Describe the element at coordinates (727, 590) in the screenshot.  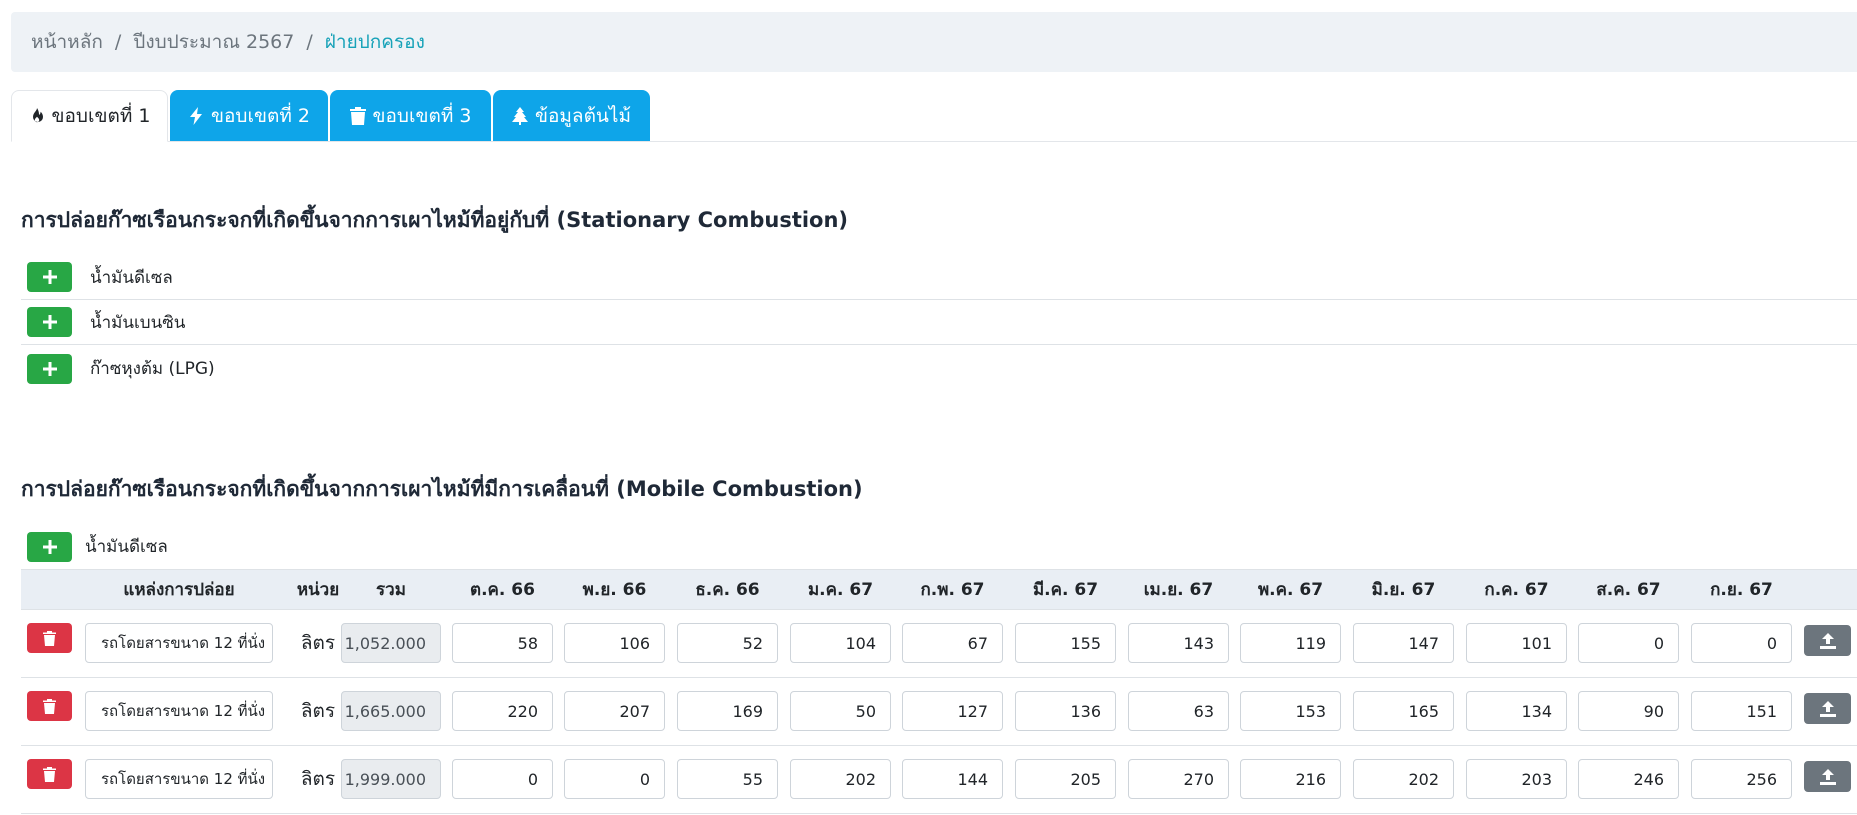
I see `header-month: ธ.ค. 66` at that location.